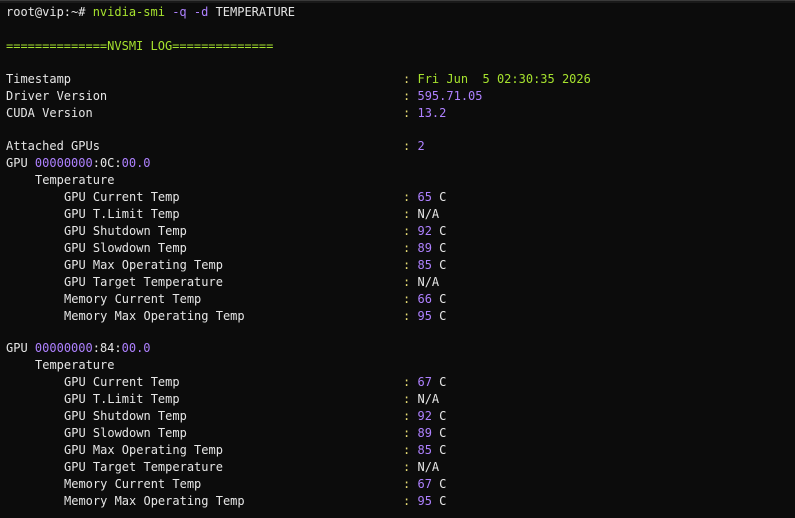  I want to click on gpu-1-header: GPU 00000000:84:00.0, so click(78, 348).